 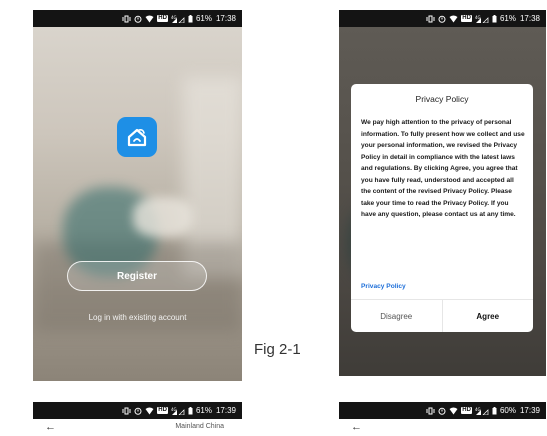 I want to click on disagree-button: Disagree, so click(x=397, y=316).